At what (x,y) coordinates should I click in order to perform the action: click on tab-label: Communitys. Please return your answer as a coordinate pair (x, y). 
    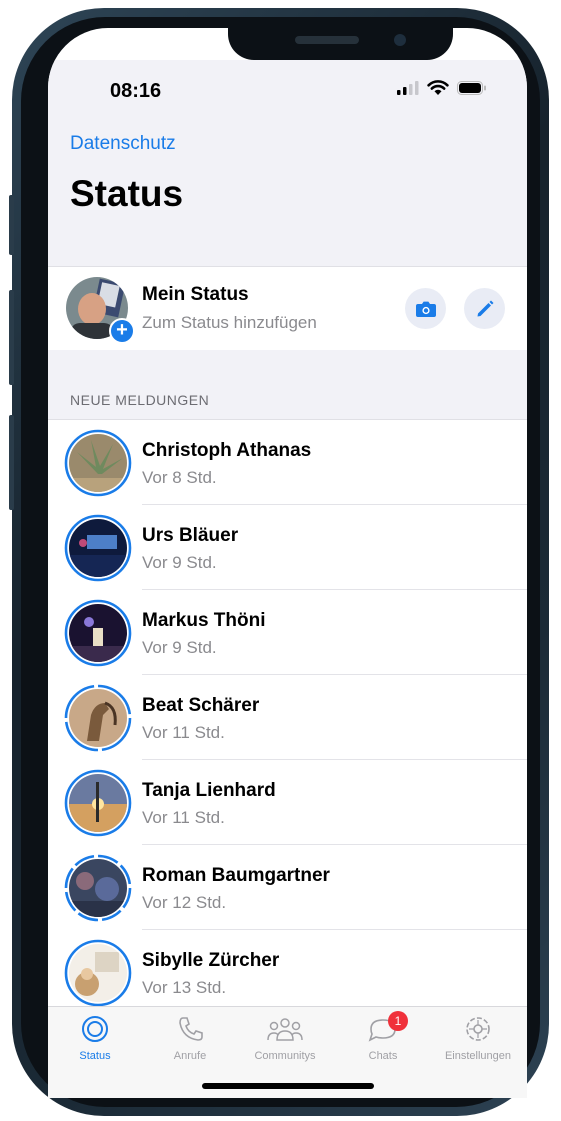
    Looking at the image, I should click on (285, 1056).